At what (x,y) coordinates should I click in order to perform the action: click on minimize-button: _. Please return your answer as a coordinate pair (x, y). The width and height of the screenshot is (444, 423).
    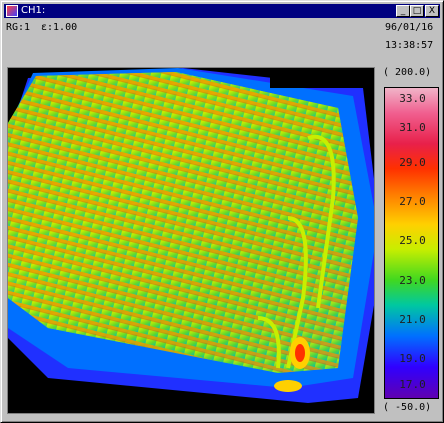
    Looking at the image, I should click on (403, 11).